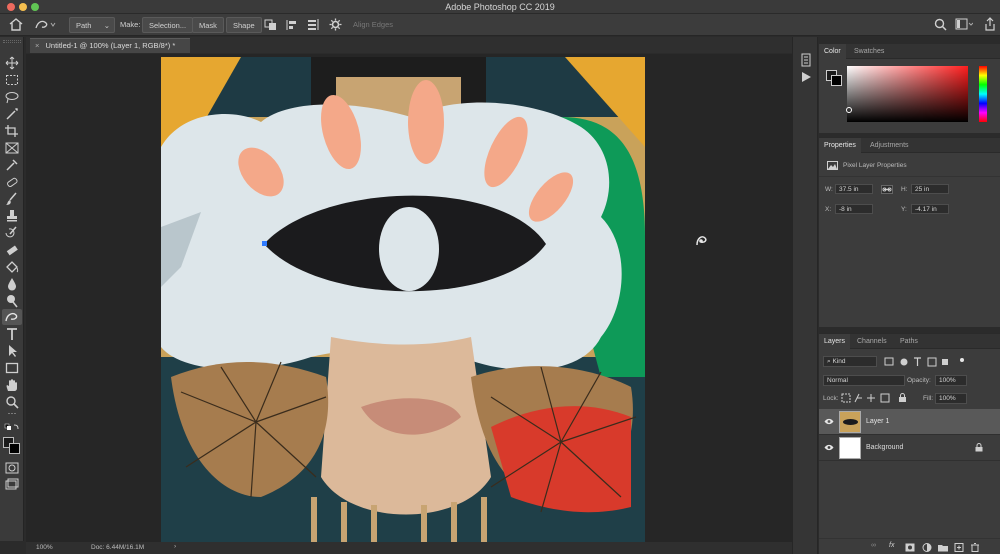  What do you see at coordinates (872, 341) in the screenshot?
I see `tab-channels: Channels` at bounding box center [872, 341].